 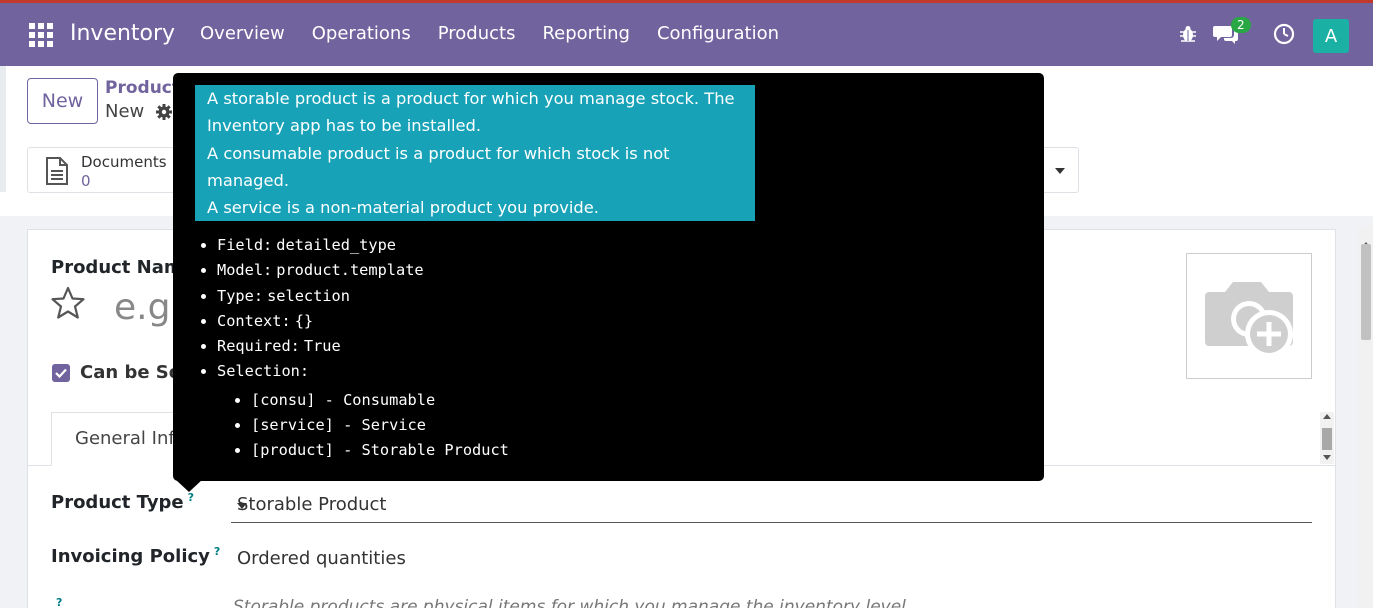 I want to click on app-menu-icon, so click(x=41, y=35).